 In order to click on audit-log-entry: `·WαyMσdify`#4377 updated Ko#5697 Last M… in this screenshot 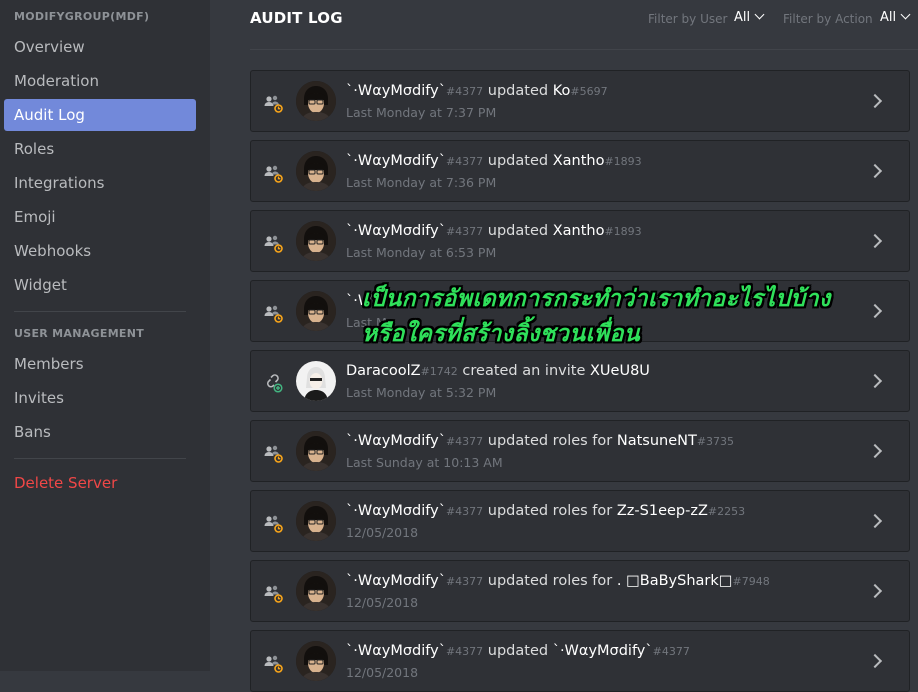, I will do `click(580, 101)`.